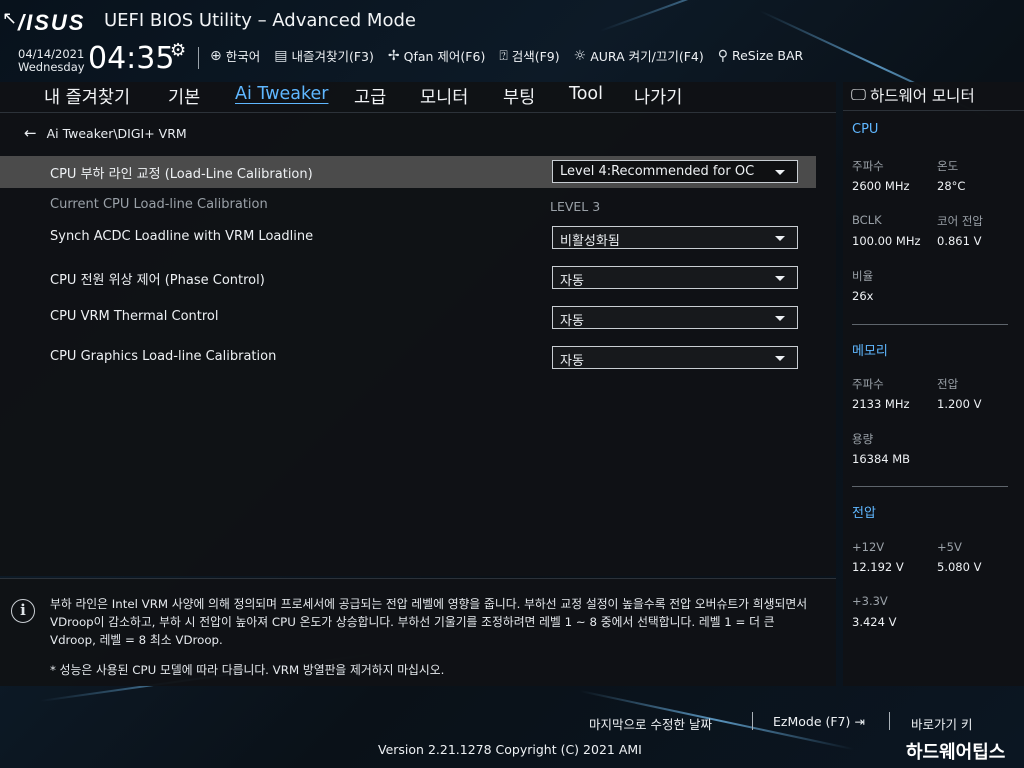 The image size is (1024, 768). I want to click on fan-icon: ✢, so click(393, 55).